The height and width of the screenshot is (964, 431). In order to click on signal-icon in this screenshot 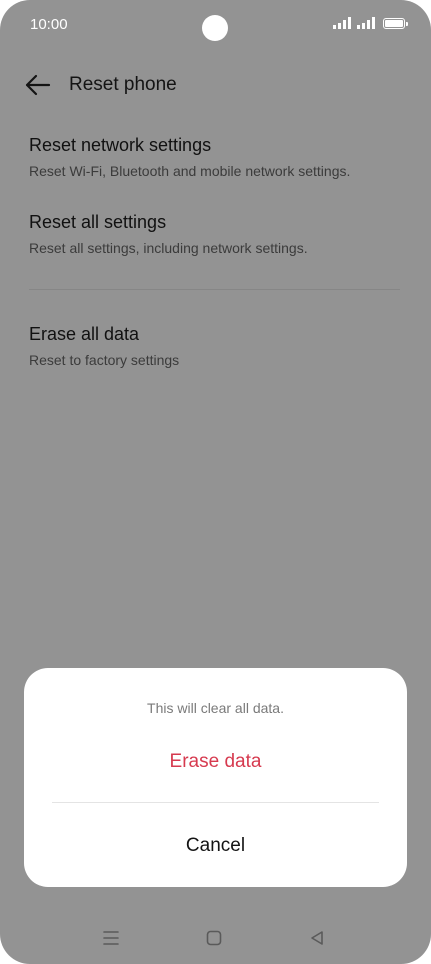, I will do `click(342, 23)`.